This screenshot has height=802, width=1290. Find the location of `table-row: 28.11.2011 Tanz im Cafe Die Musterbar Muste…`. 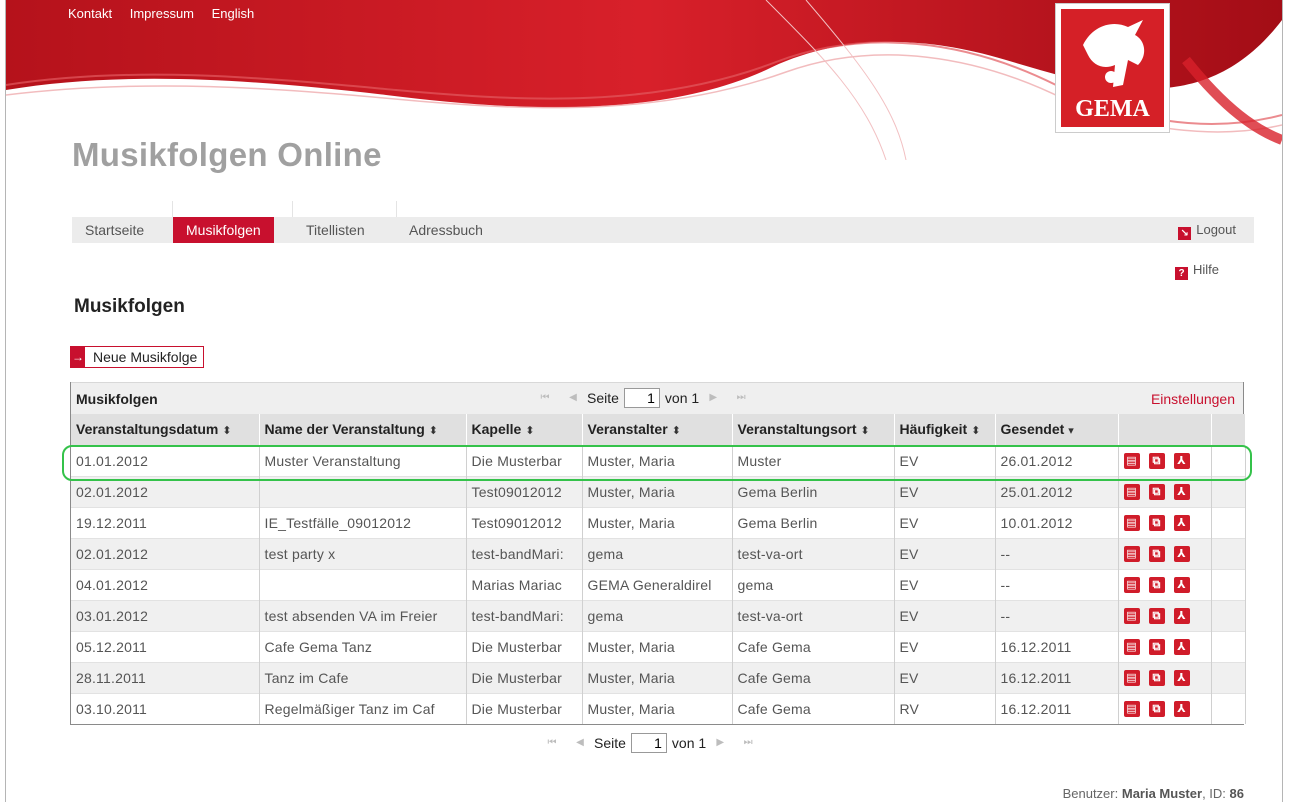

table-row: 28.11.2011 Tanz im Cafe Die Musterbar Muste… is located at coordinates (658, 677).